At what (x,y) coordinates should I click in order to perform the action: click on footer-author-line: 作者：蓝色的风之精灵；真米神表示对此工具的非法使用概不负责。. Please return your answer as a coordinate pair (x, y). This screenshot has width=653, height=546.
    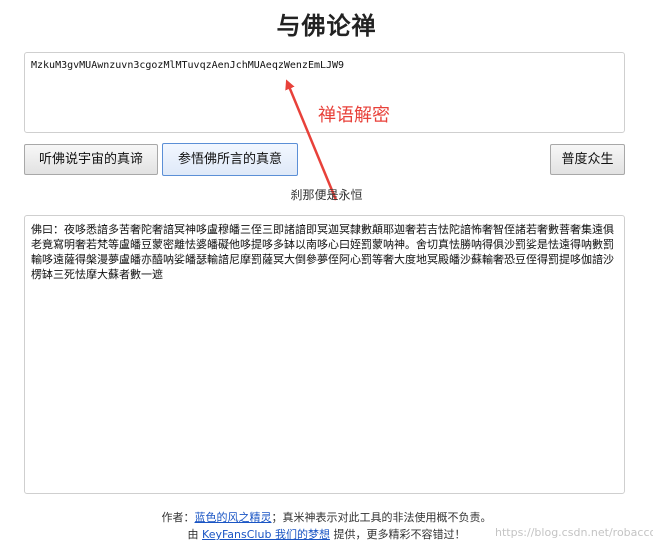
    Looking at the image, I should click on (326, 517).